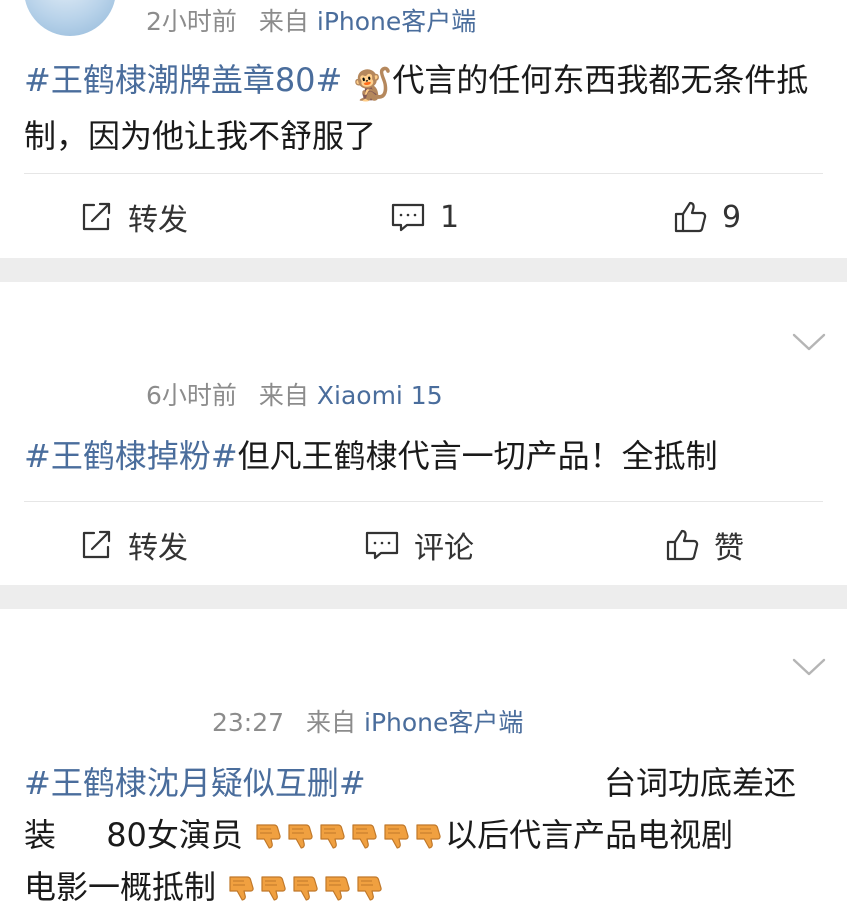  What do you see at coordinates (195, 783) in the screenshot?
I see `hashtag-link: #王鹤棣沈月疑似互删#` at bounding box center [195, 783].